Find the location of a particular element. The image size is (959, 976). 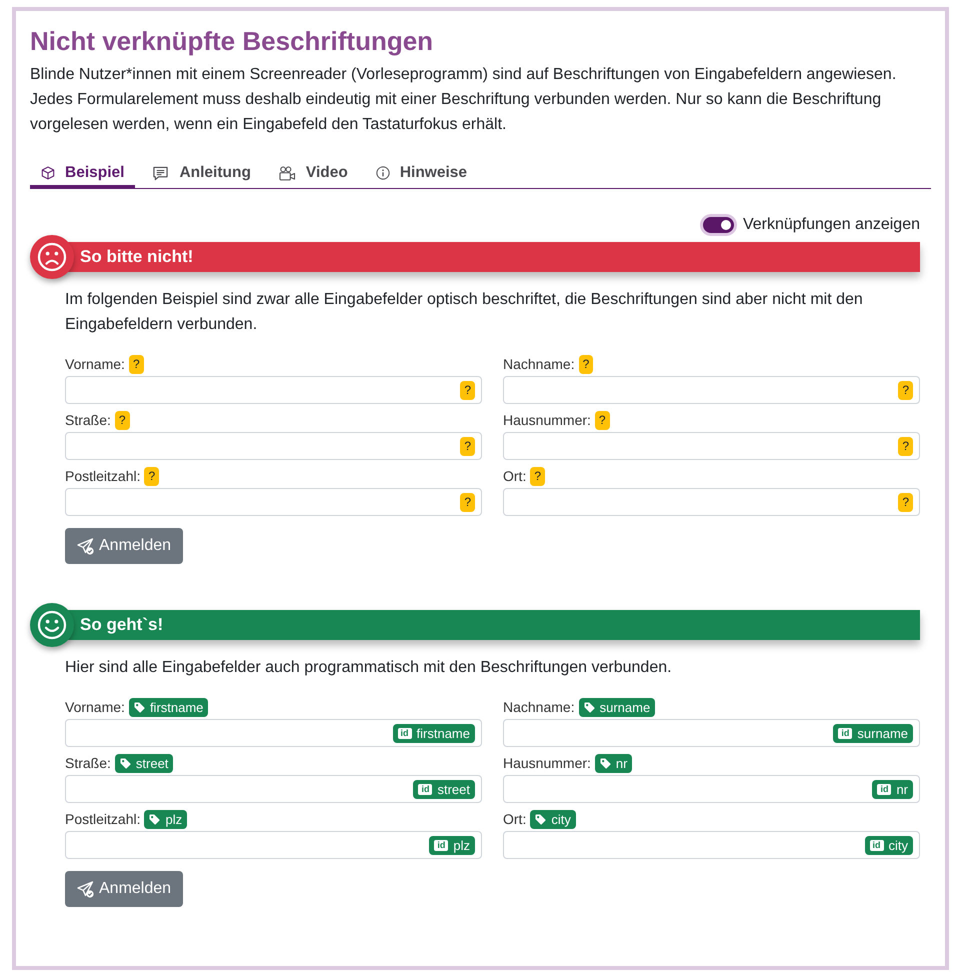

input-field: id firstname is located at coordinates (273, 733).